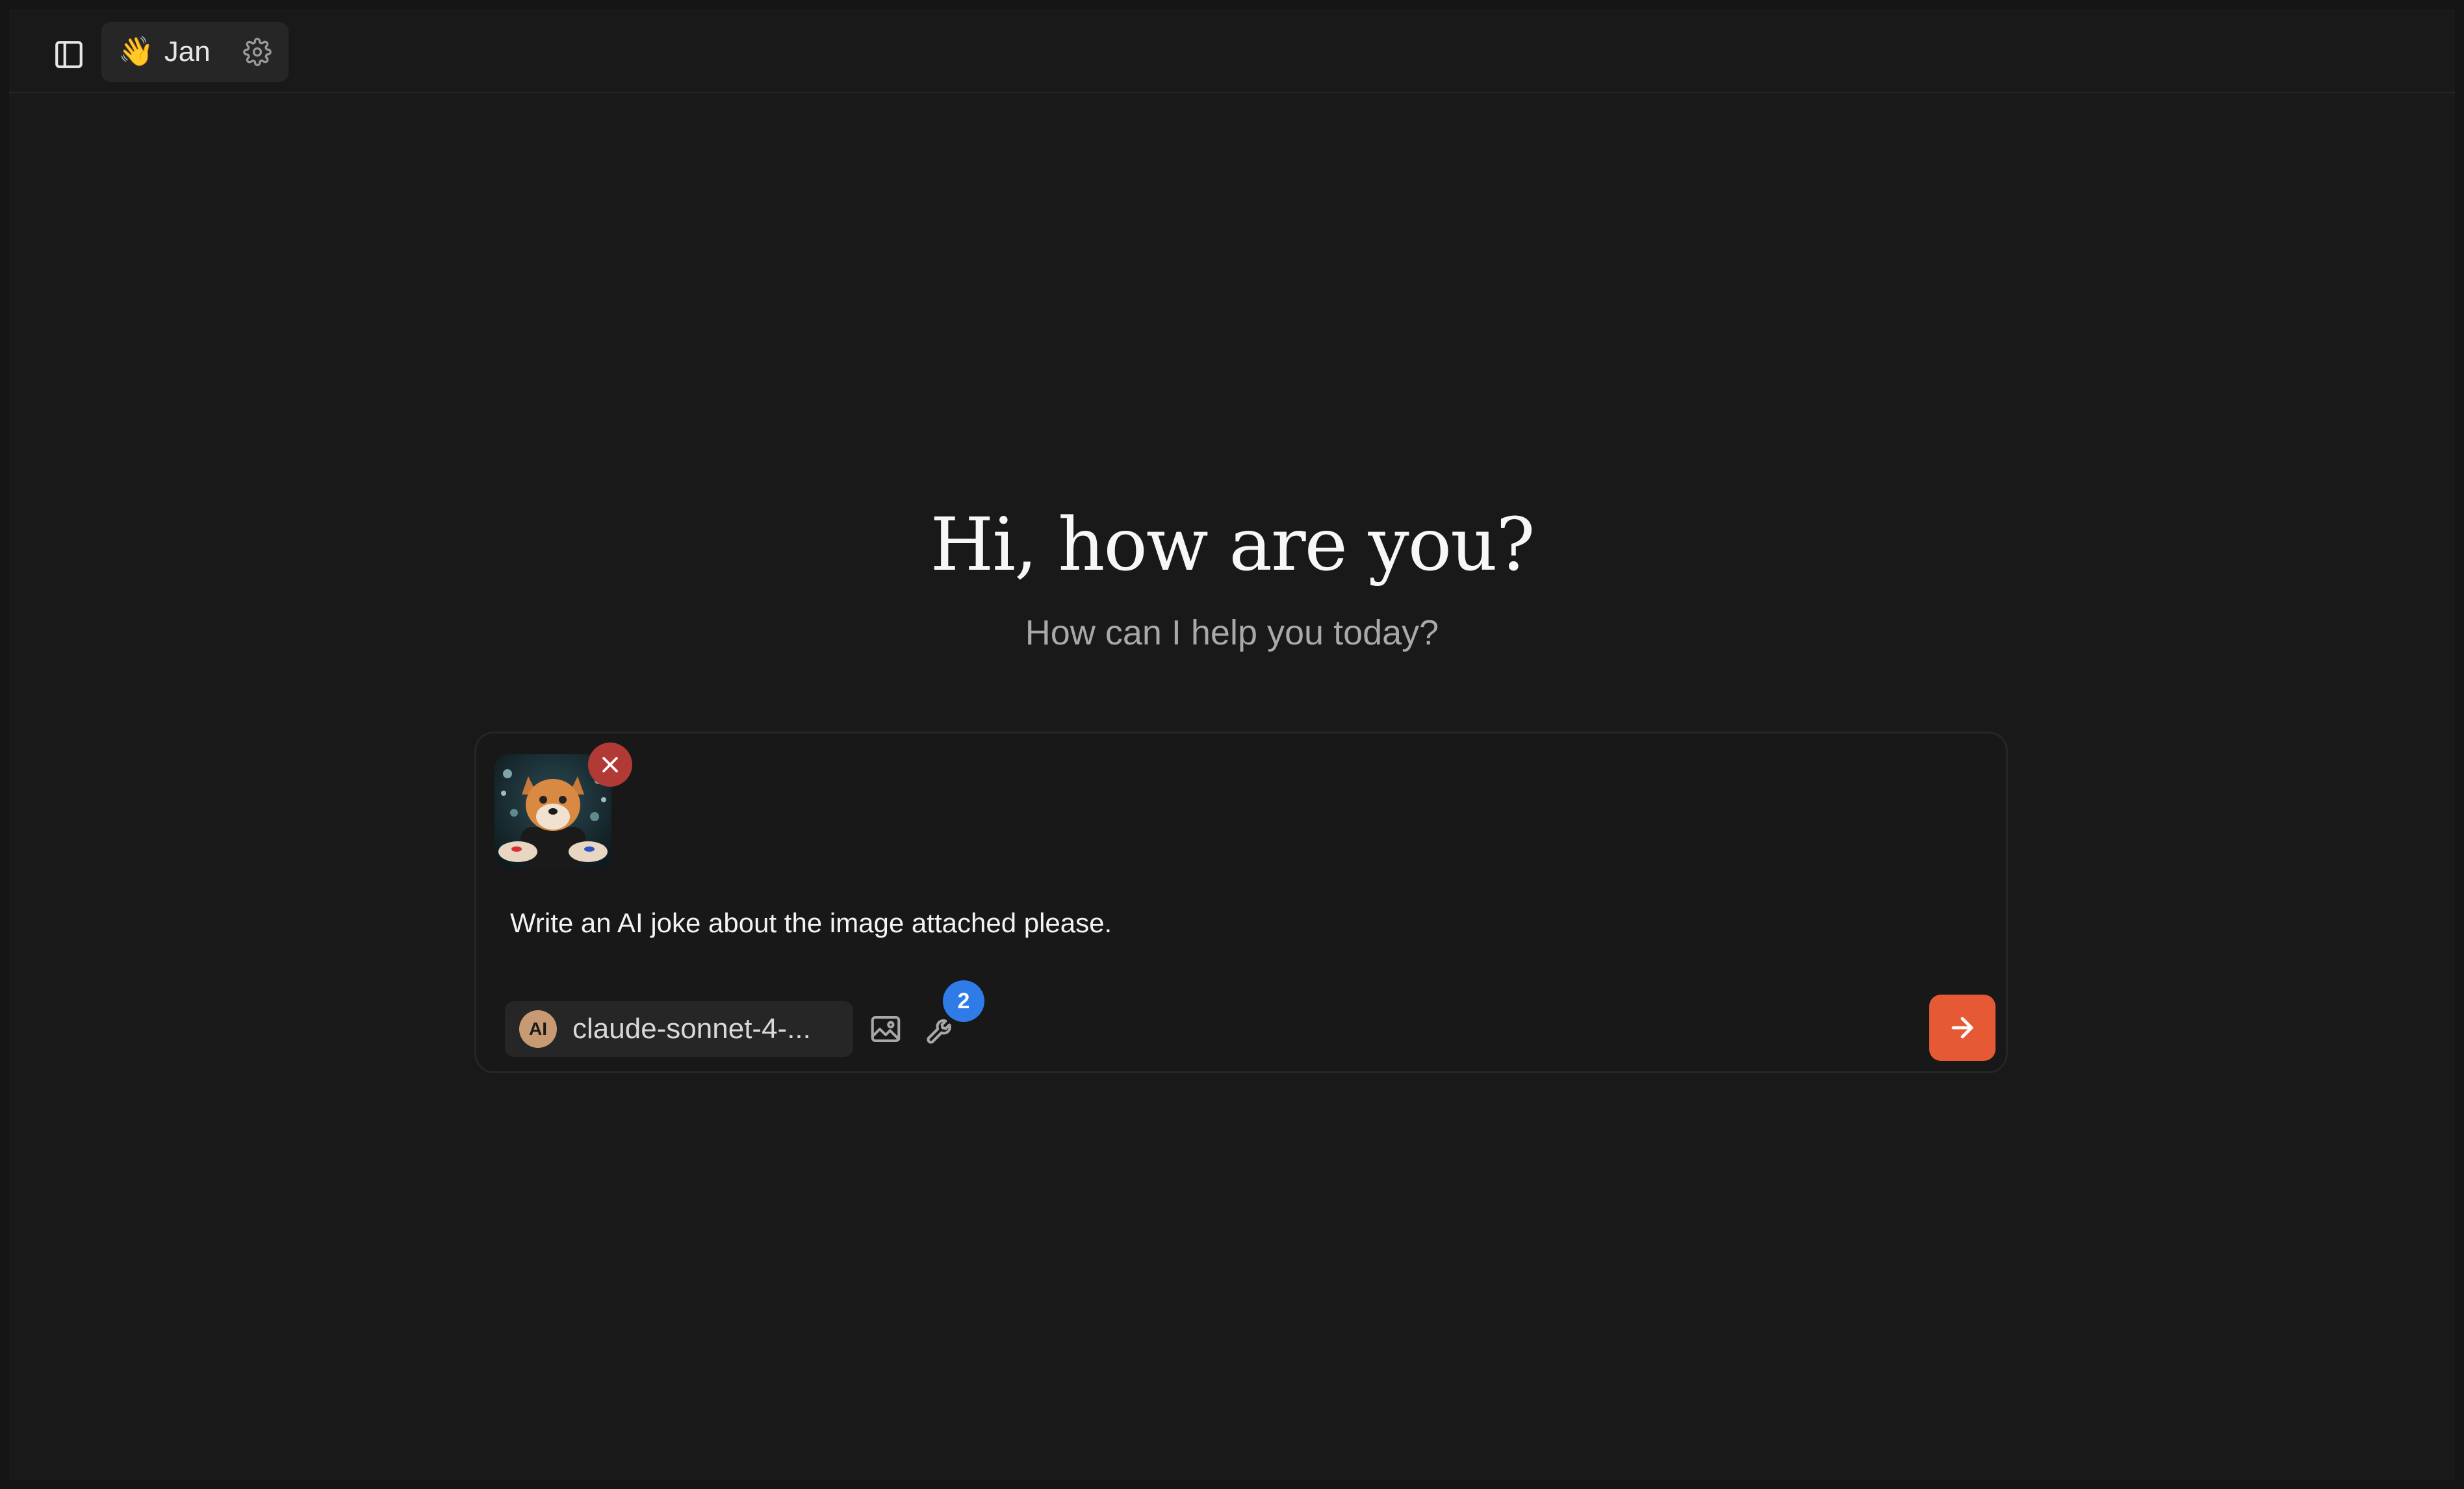  I want to click on welcome-subtitle: How can I help you today?, so click(1232, 632).